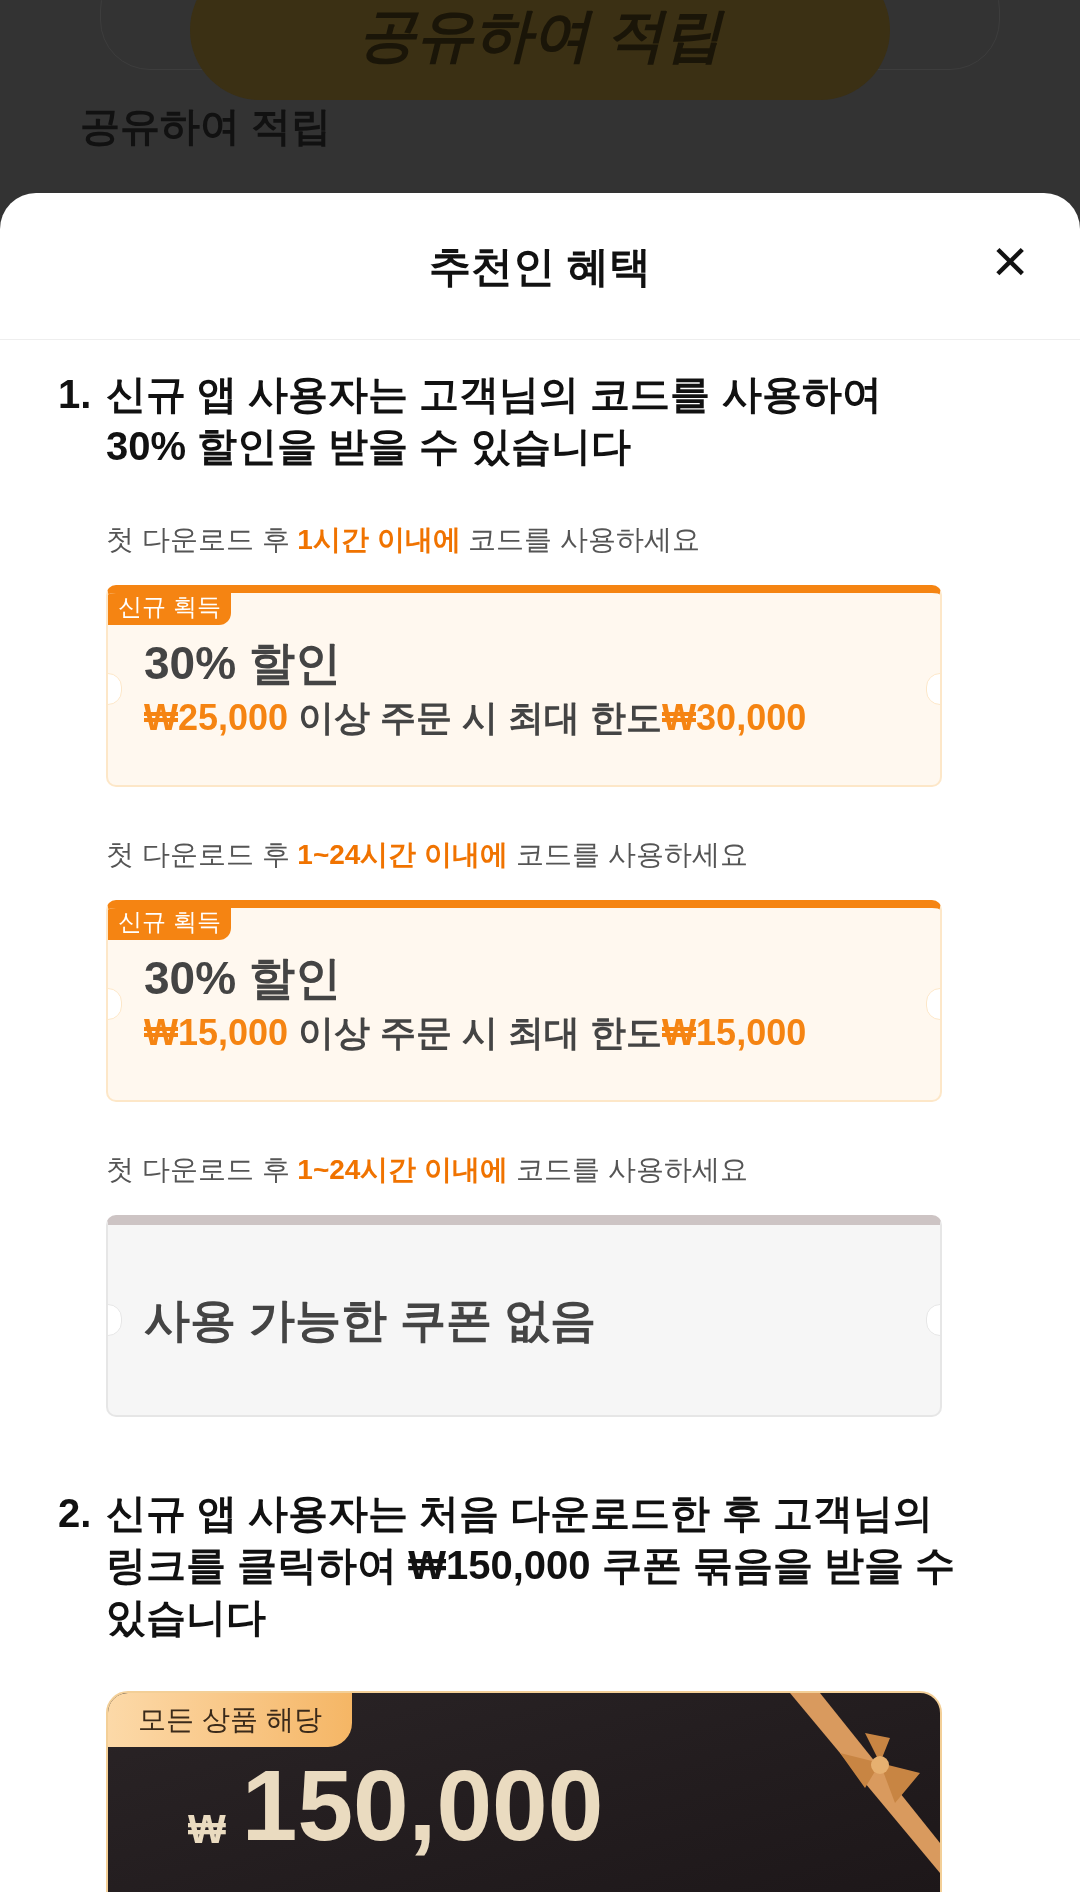 The image size is (1080, 1892). Describe the element at coordinates (370, 1320) in the screenshot. I see `empty-coupon-text: 사용 가능한 쿠폰 없음` at that location.